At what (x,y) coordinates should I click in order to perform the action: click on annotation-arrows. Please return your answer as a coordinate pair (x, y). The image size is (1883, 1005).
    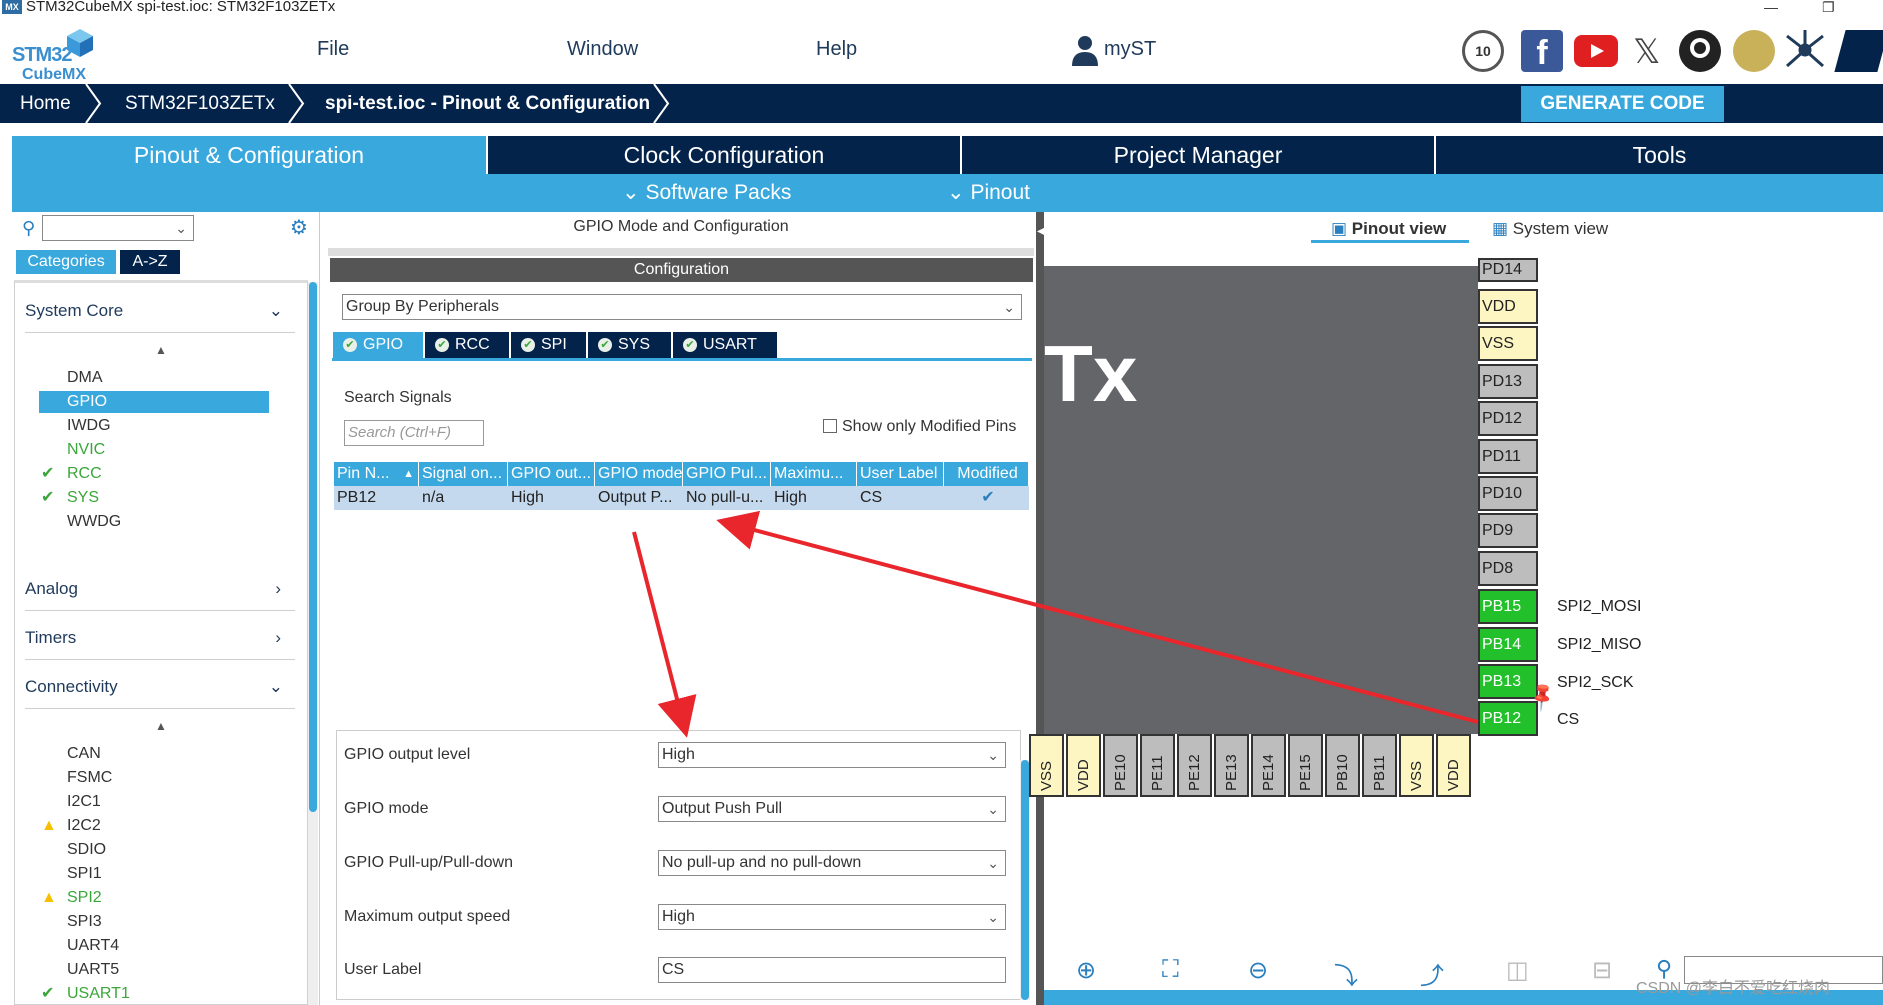
    Looking at the image, I should click on (1055, 624).